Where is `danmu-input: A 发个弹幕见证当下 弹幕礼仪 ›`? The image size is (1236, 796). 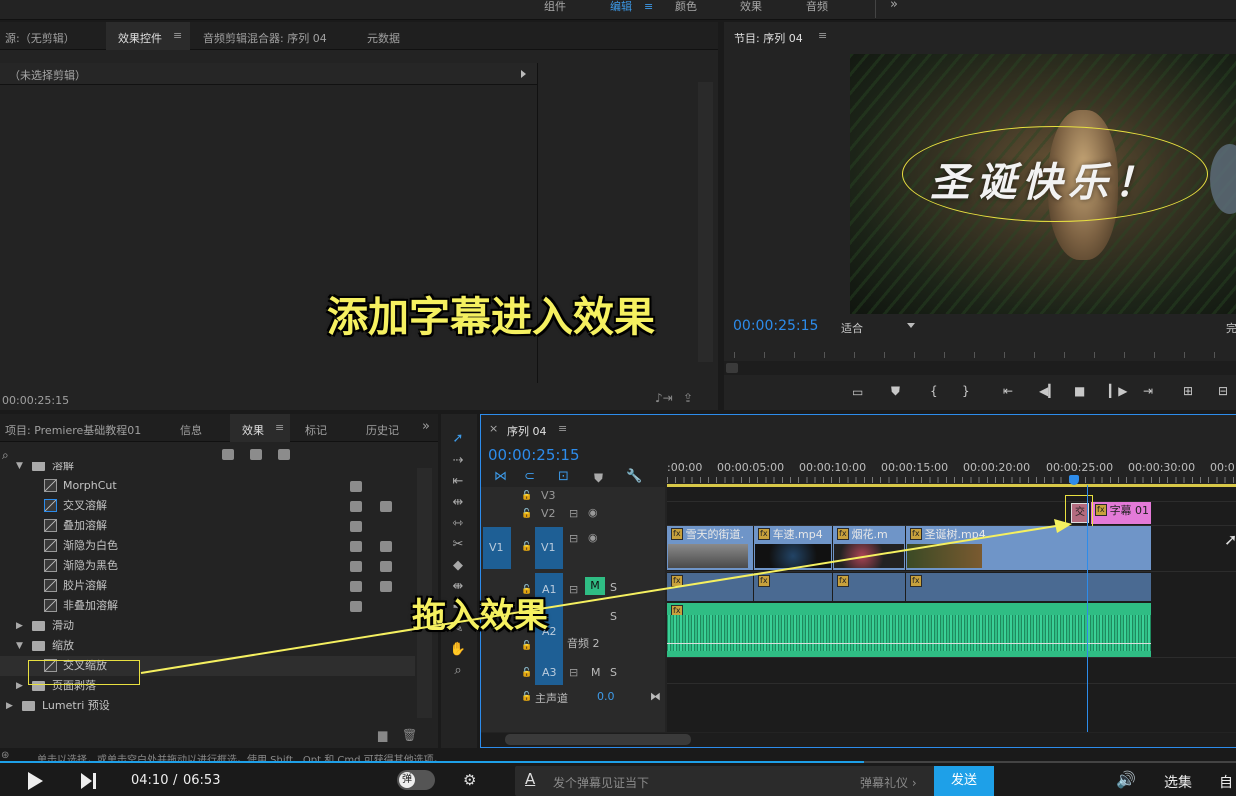
danmu-input: A 发个弹幕见证当下 弹幕礼仪 › is located at coordinates (724, 781).